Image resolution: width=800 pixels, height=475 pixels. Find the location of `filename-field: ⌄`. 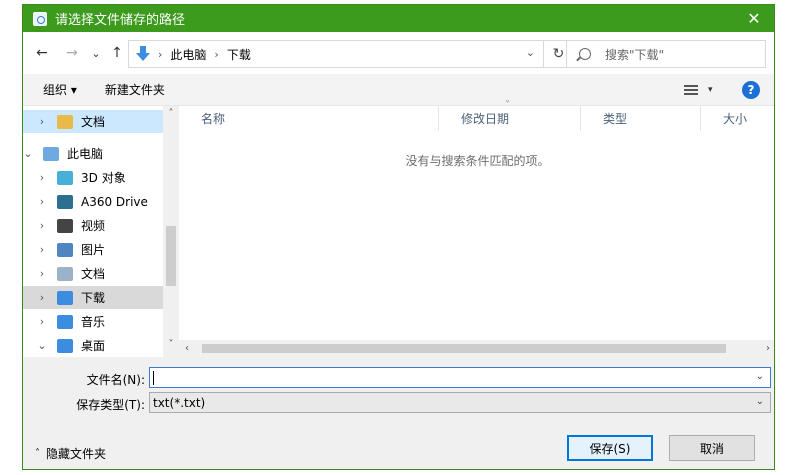

filename-field: ⌄ is located at coordinates (460, 377).